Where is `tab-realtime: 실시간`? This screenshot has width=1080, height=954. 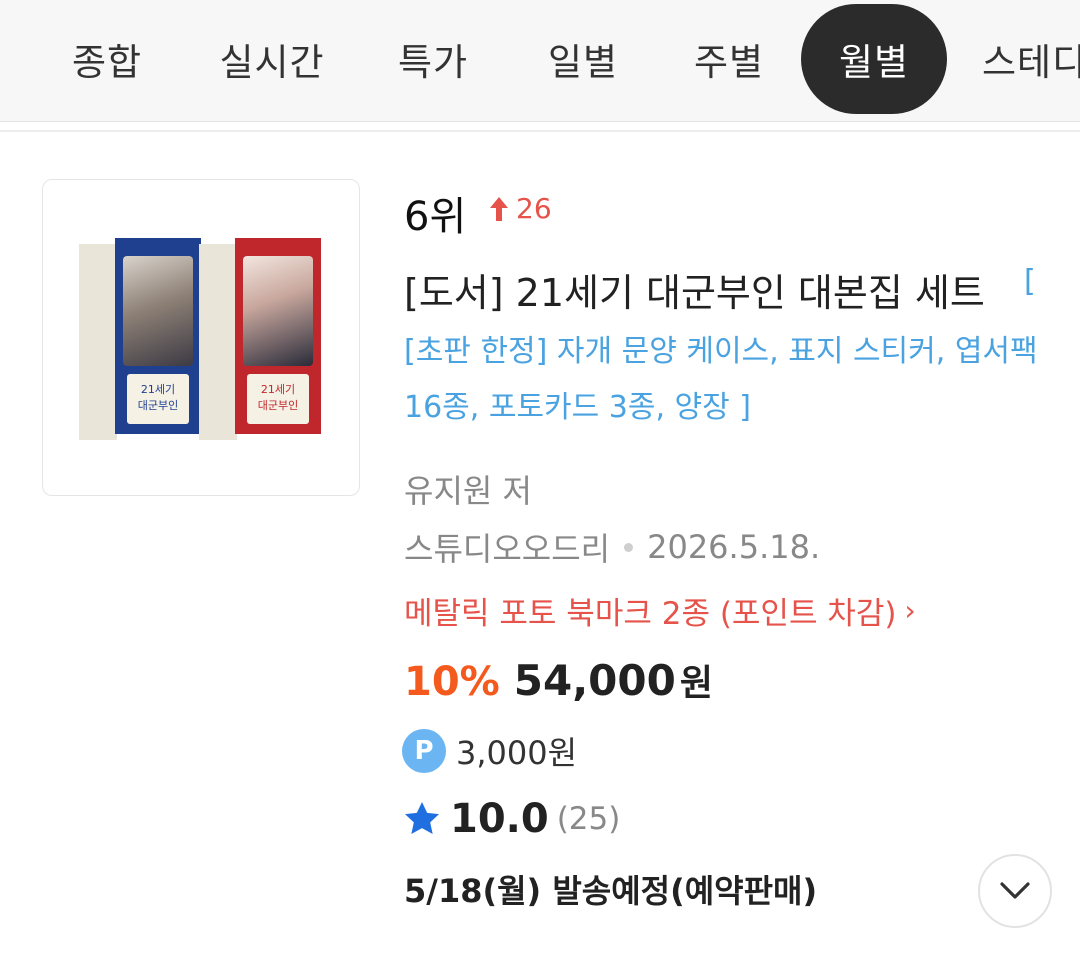
tab-realtime: 실시간 is located at coordinates (272, 59).